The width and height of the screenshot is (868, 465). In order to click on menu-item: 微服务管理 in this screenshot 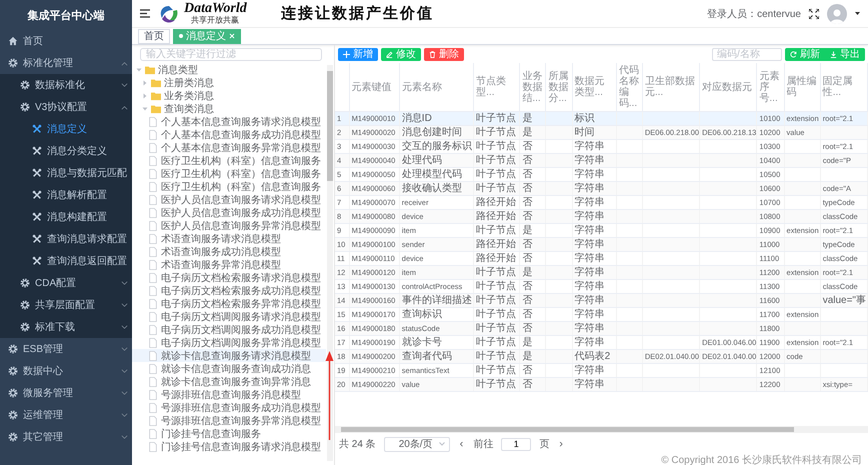, I will do `click(66, 393)`.